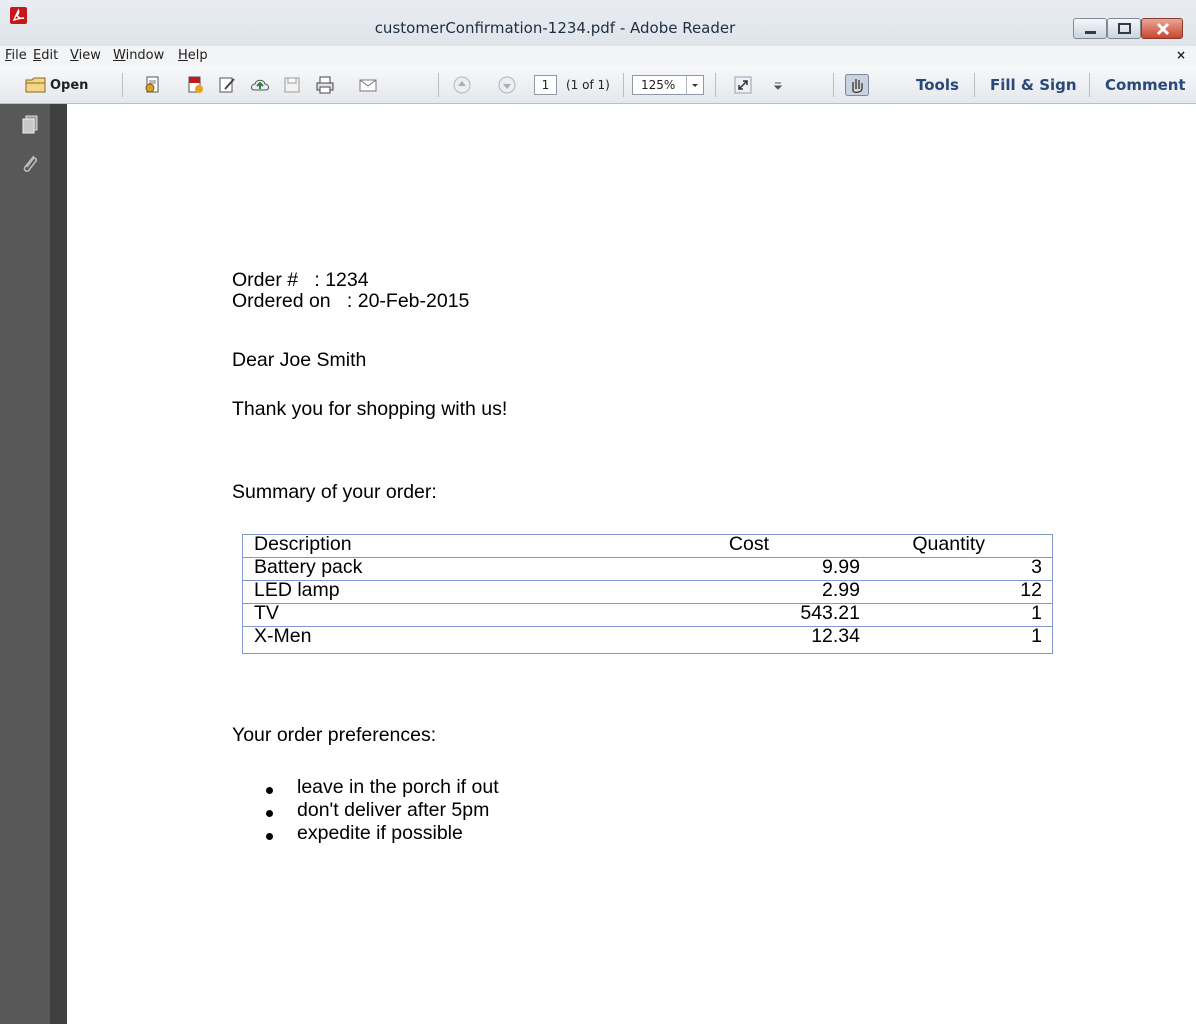 The height and width of the screenshot is (1024, 1196). I want to click on fill-sign-button: Fill & Sign, so click(1033, 85).